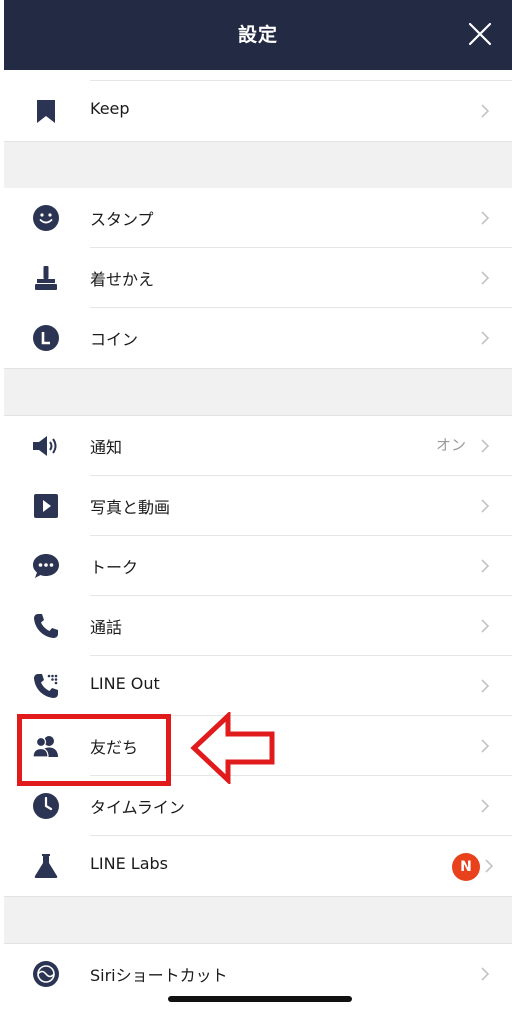 The image size is (512, 1024). What do you see at coordinates (106, 447) in the screenshot?
I see `settings-item-label: 通知` at bounding box center [106, 447].